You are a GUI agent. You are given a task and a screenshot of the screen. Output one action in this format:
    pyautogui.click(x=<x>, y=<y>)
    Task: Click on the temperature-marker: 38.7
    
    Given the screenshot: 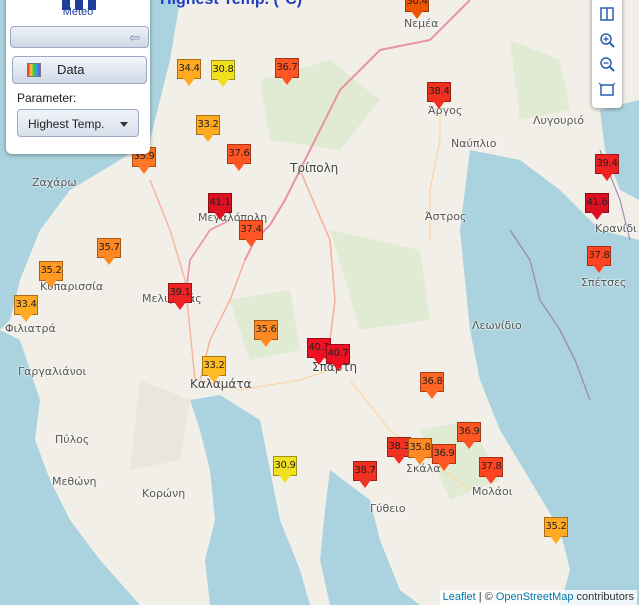 What is the action you would take?
    pyautogui.click(x=365, y=475)
    